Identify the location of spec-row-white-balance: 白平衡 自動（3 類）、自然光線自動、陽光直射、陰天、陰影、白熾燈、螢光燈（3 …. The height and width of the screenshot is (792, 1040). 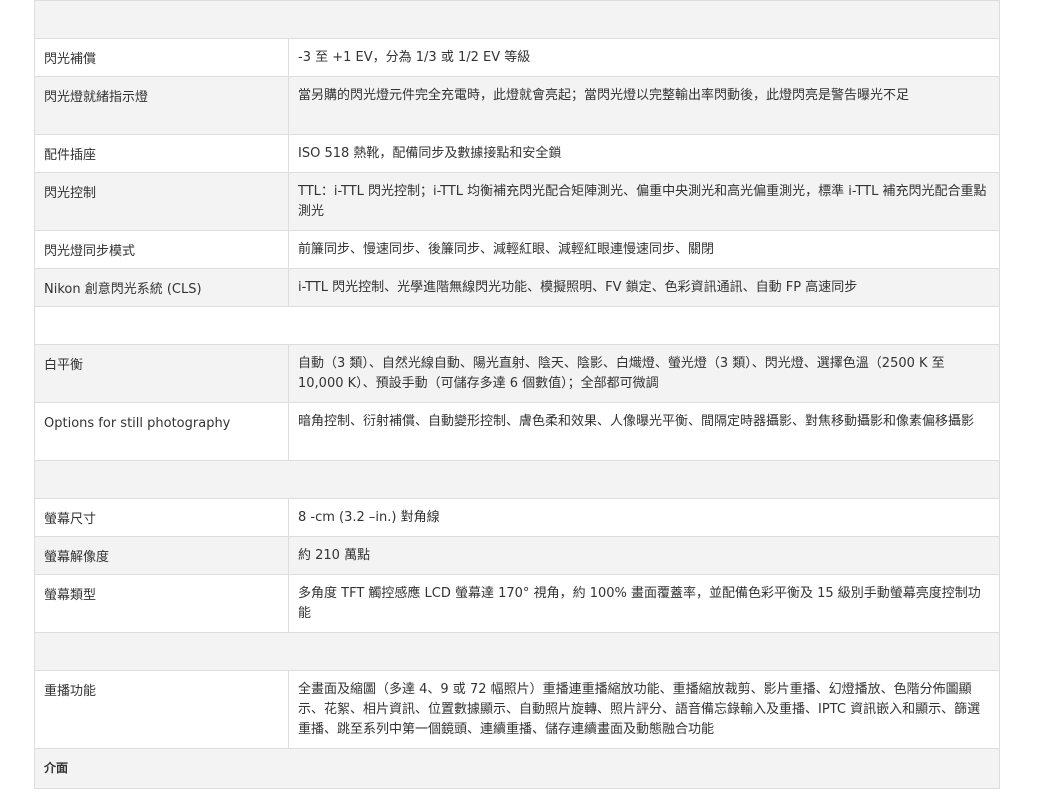
(517, 374).